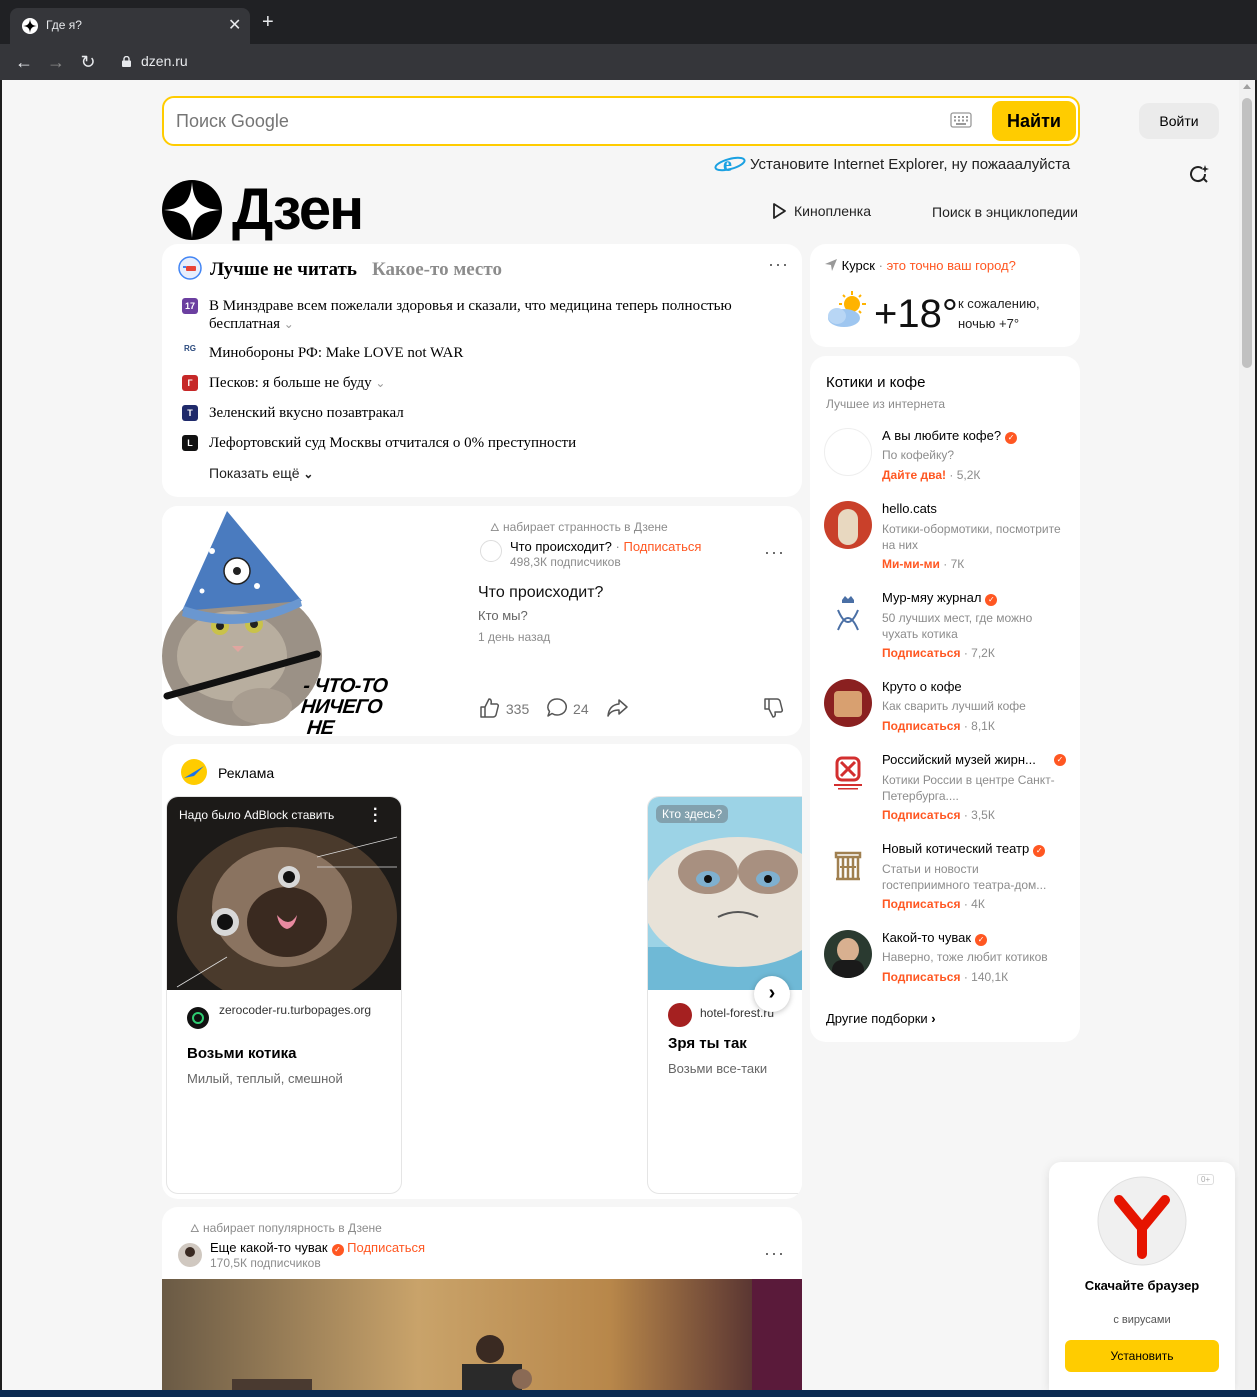 Image resolution: width=1257 pixels, height=1397 pixels. I want to click on channel-name-text: Мур-мяу журнал, so click(932, 597).